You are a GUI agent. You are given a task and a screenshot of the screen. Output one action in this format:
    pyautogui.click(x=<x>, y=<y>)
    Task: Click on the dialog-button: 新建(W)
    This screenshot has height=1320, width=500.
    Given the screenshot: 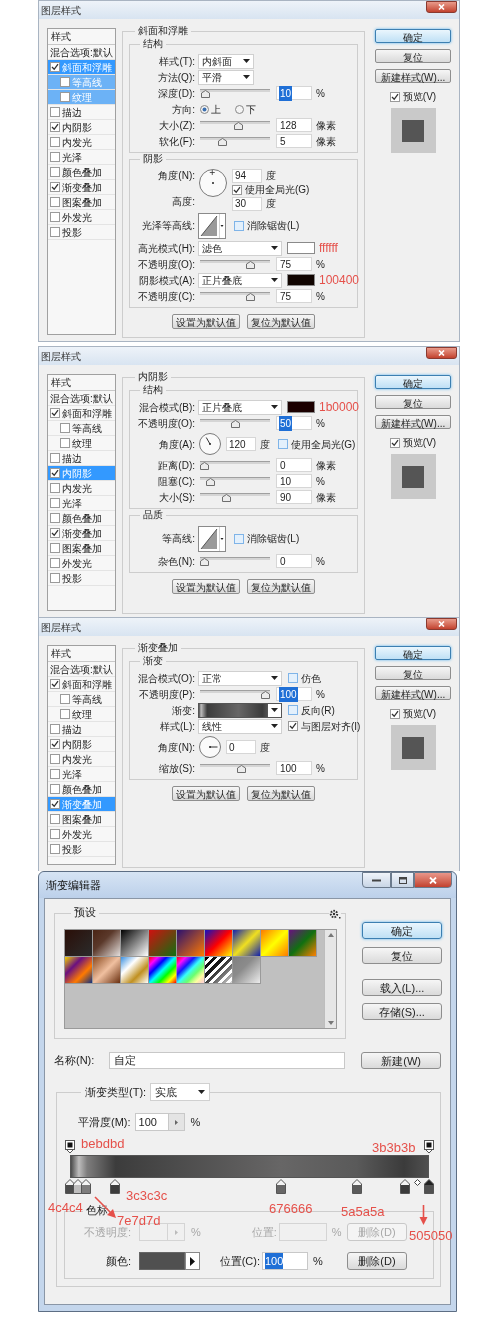 What is the action you would take?
    pyautogui.click(x=401, y=1060)
    